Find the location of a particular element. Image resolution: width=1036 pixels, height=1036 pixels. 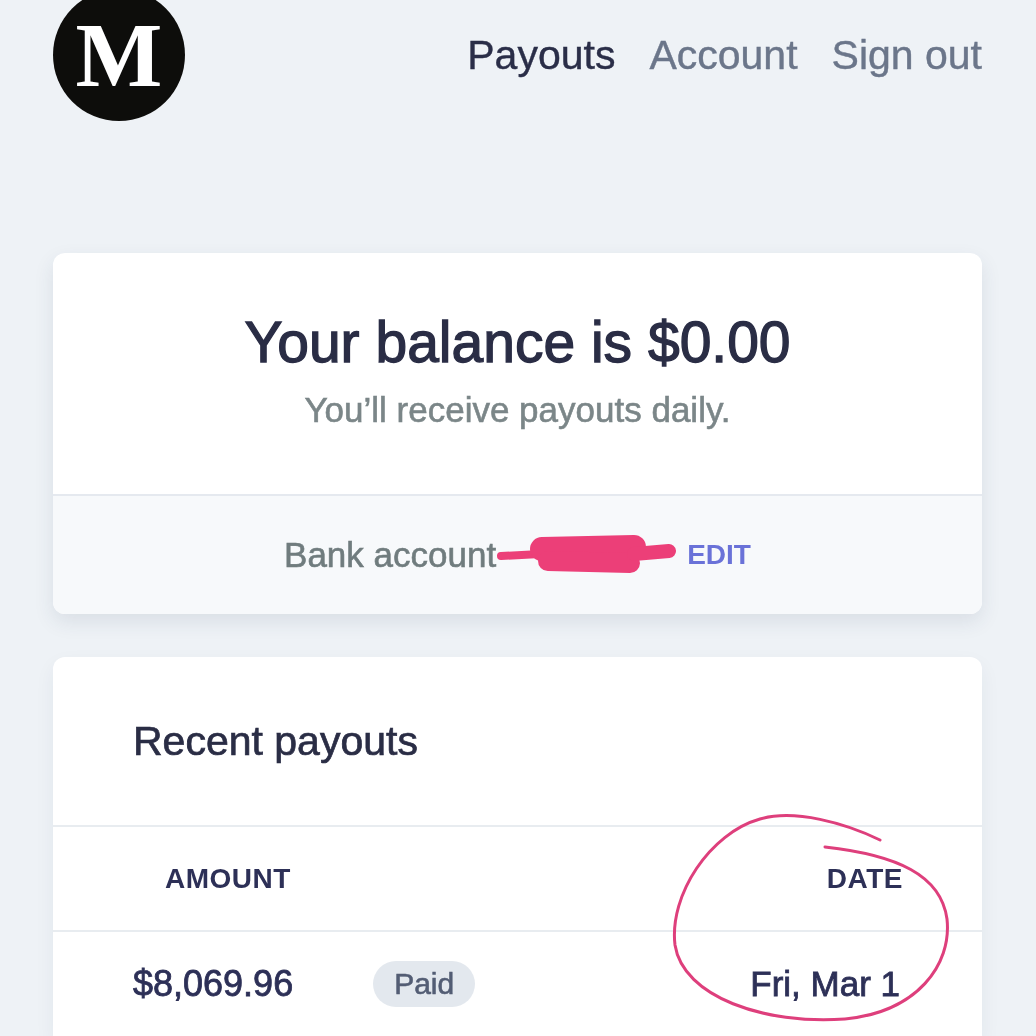

section-title: Recent payouts is located at coordinates (275, 741).